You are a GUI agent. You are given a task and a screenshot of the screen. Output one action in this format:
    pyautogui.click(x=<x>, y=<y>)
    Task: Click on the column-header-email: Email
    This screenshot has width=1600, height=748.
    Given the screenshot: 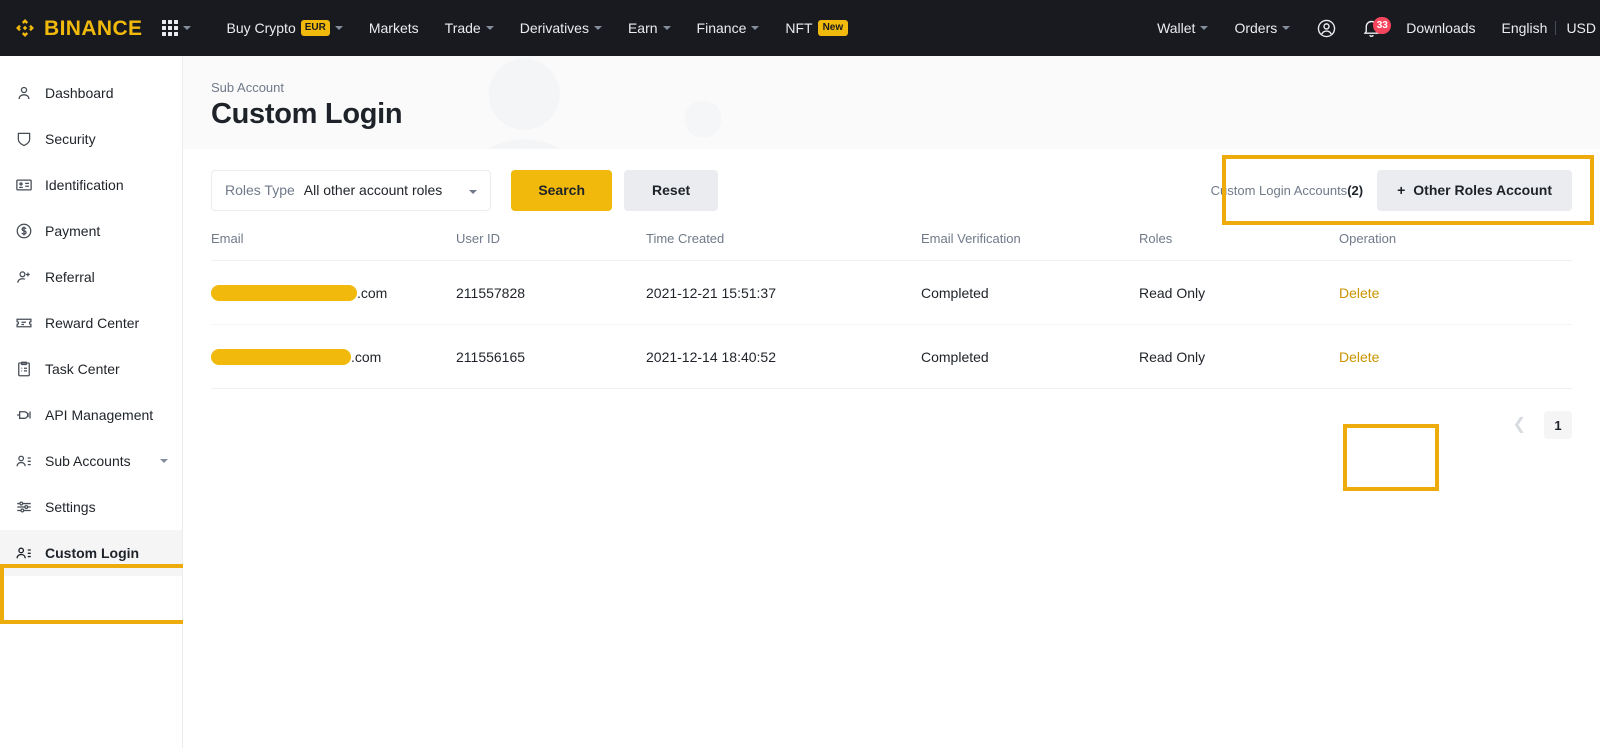 What is the action you would take?
    pyautogui.click(x=333, y=246)
    